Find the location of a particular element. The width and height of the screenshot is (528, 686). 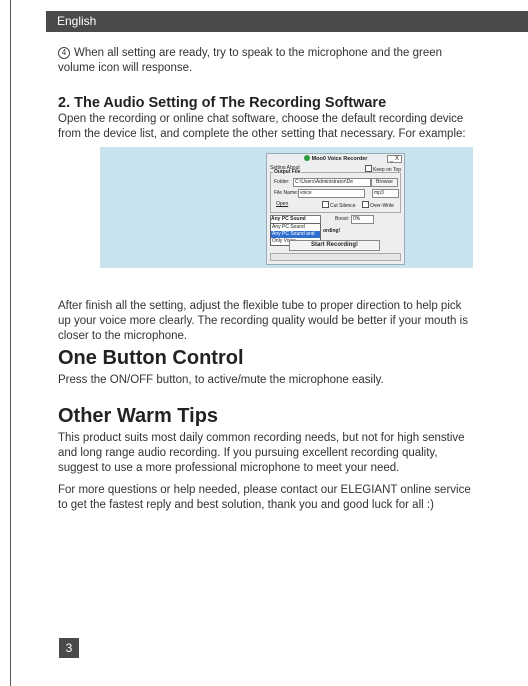

page-number: 3 is located at coordinates (69, 648).